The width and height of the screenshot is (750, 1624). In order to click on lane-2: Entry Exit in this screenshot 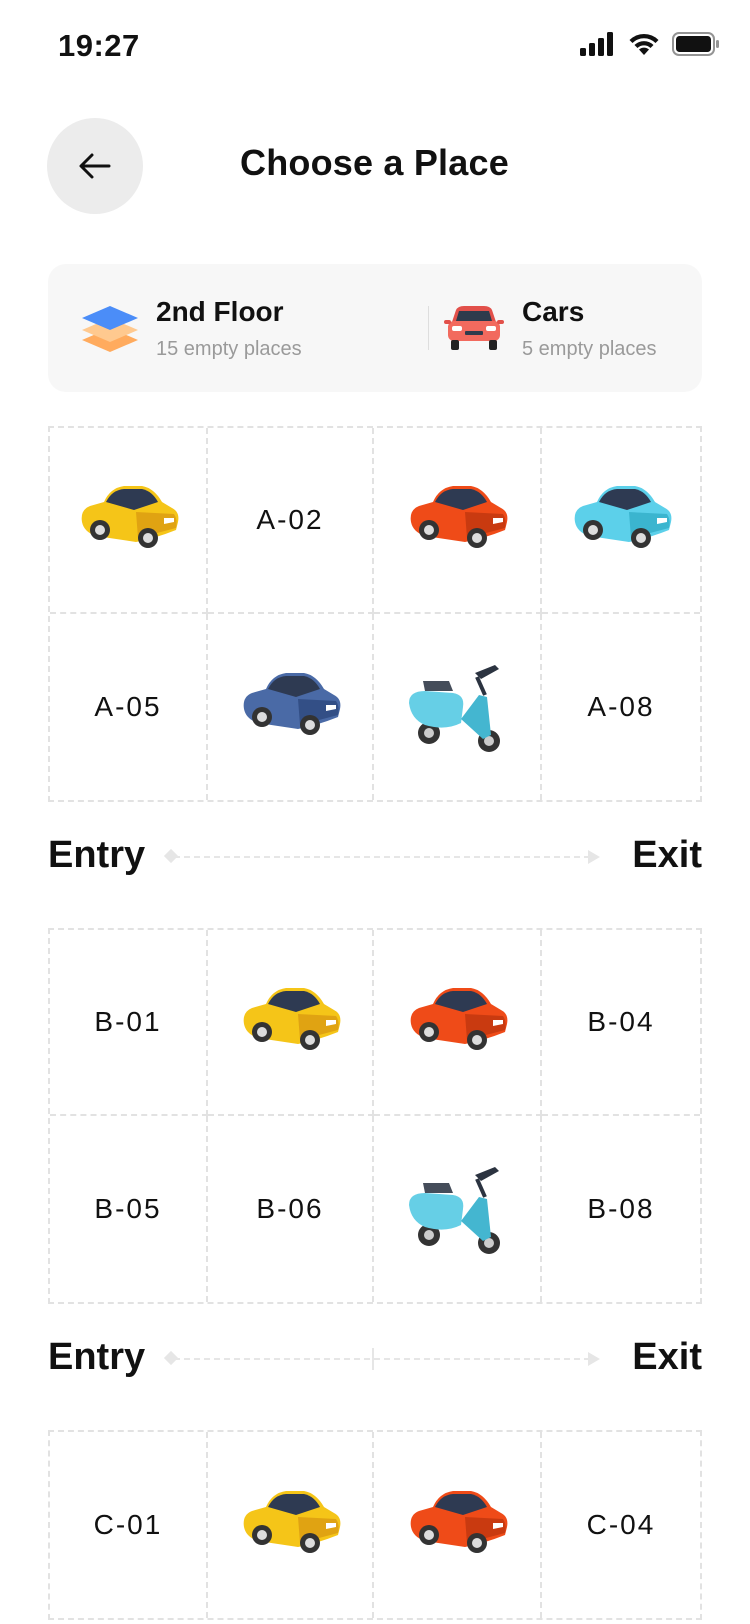, I will do `click(375, 1358)`.